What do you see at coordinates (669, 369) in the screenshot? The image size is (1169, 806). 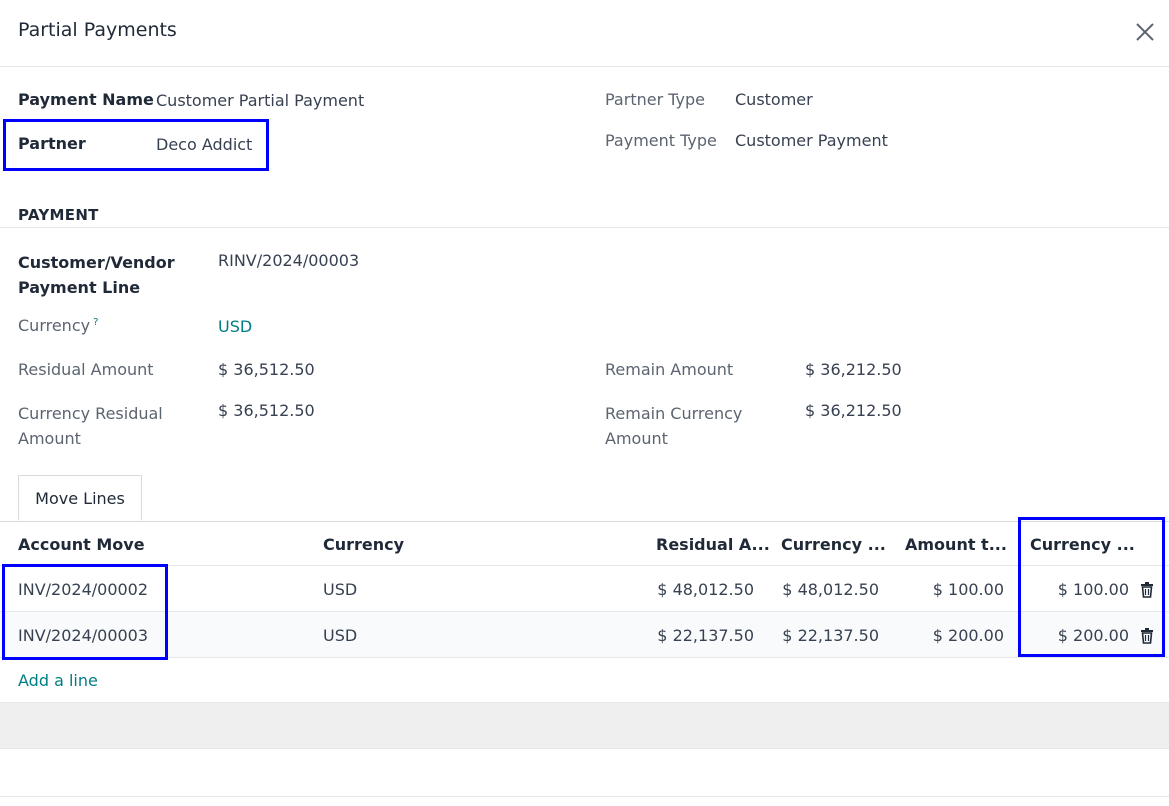 I see `remain-amount-label: Remain Amount` at bounding box center [669, 369].